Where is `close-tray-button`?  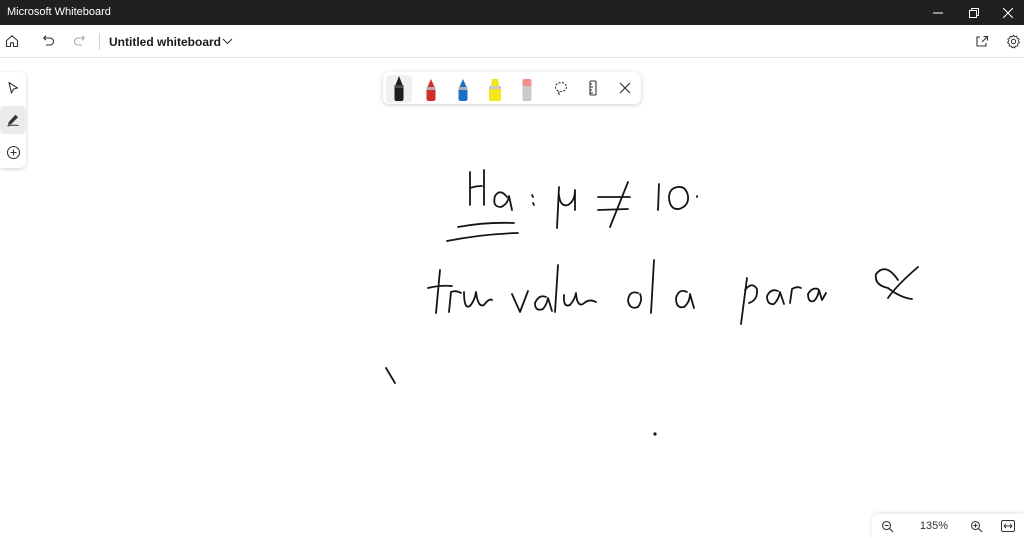 close-tray-button is located at coordinates (625, 88).